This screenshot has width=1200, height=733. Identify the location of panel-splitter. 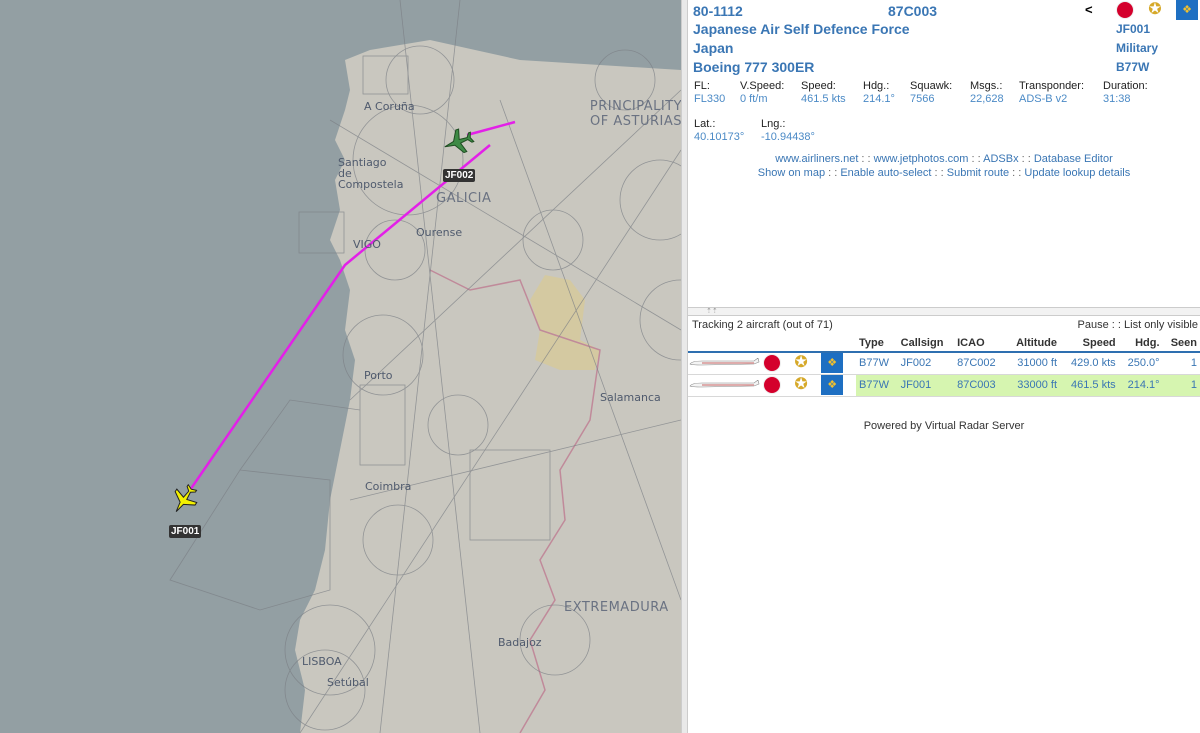
(684, 366).